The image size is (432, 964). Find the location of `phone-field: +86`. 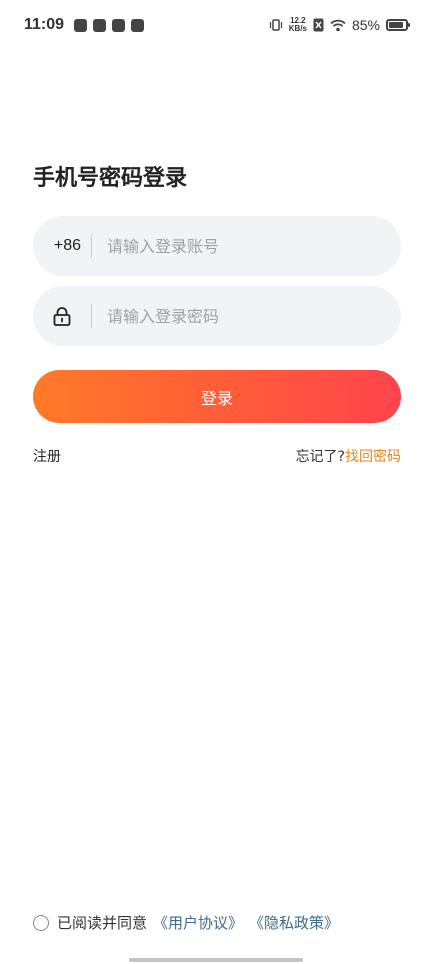

phone-field: +86 is located at coordinates (217, 246).